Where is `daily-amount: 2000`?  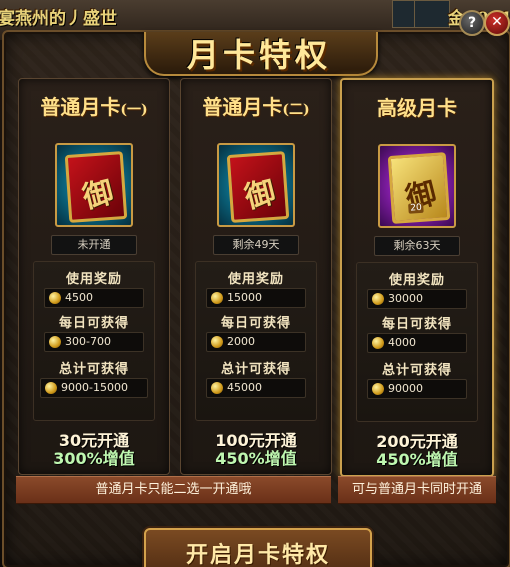 daily-amount: 2000 is located at coordinates (241, 341).